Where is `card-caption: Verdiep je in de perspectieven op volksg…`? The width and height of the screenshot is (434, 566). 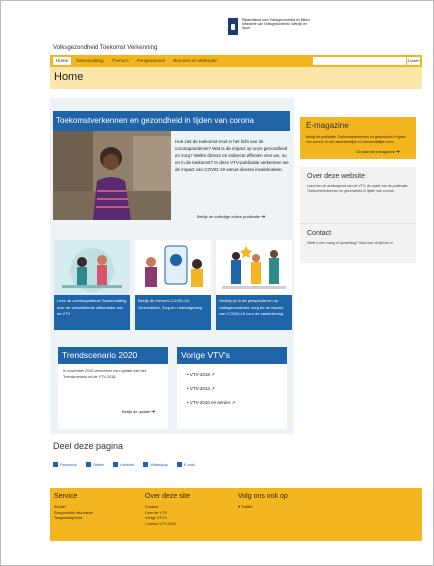
card-caption: Verdiep je in de perspectieven op volksg… is located at coordinates (254, 312).